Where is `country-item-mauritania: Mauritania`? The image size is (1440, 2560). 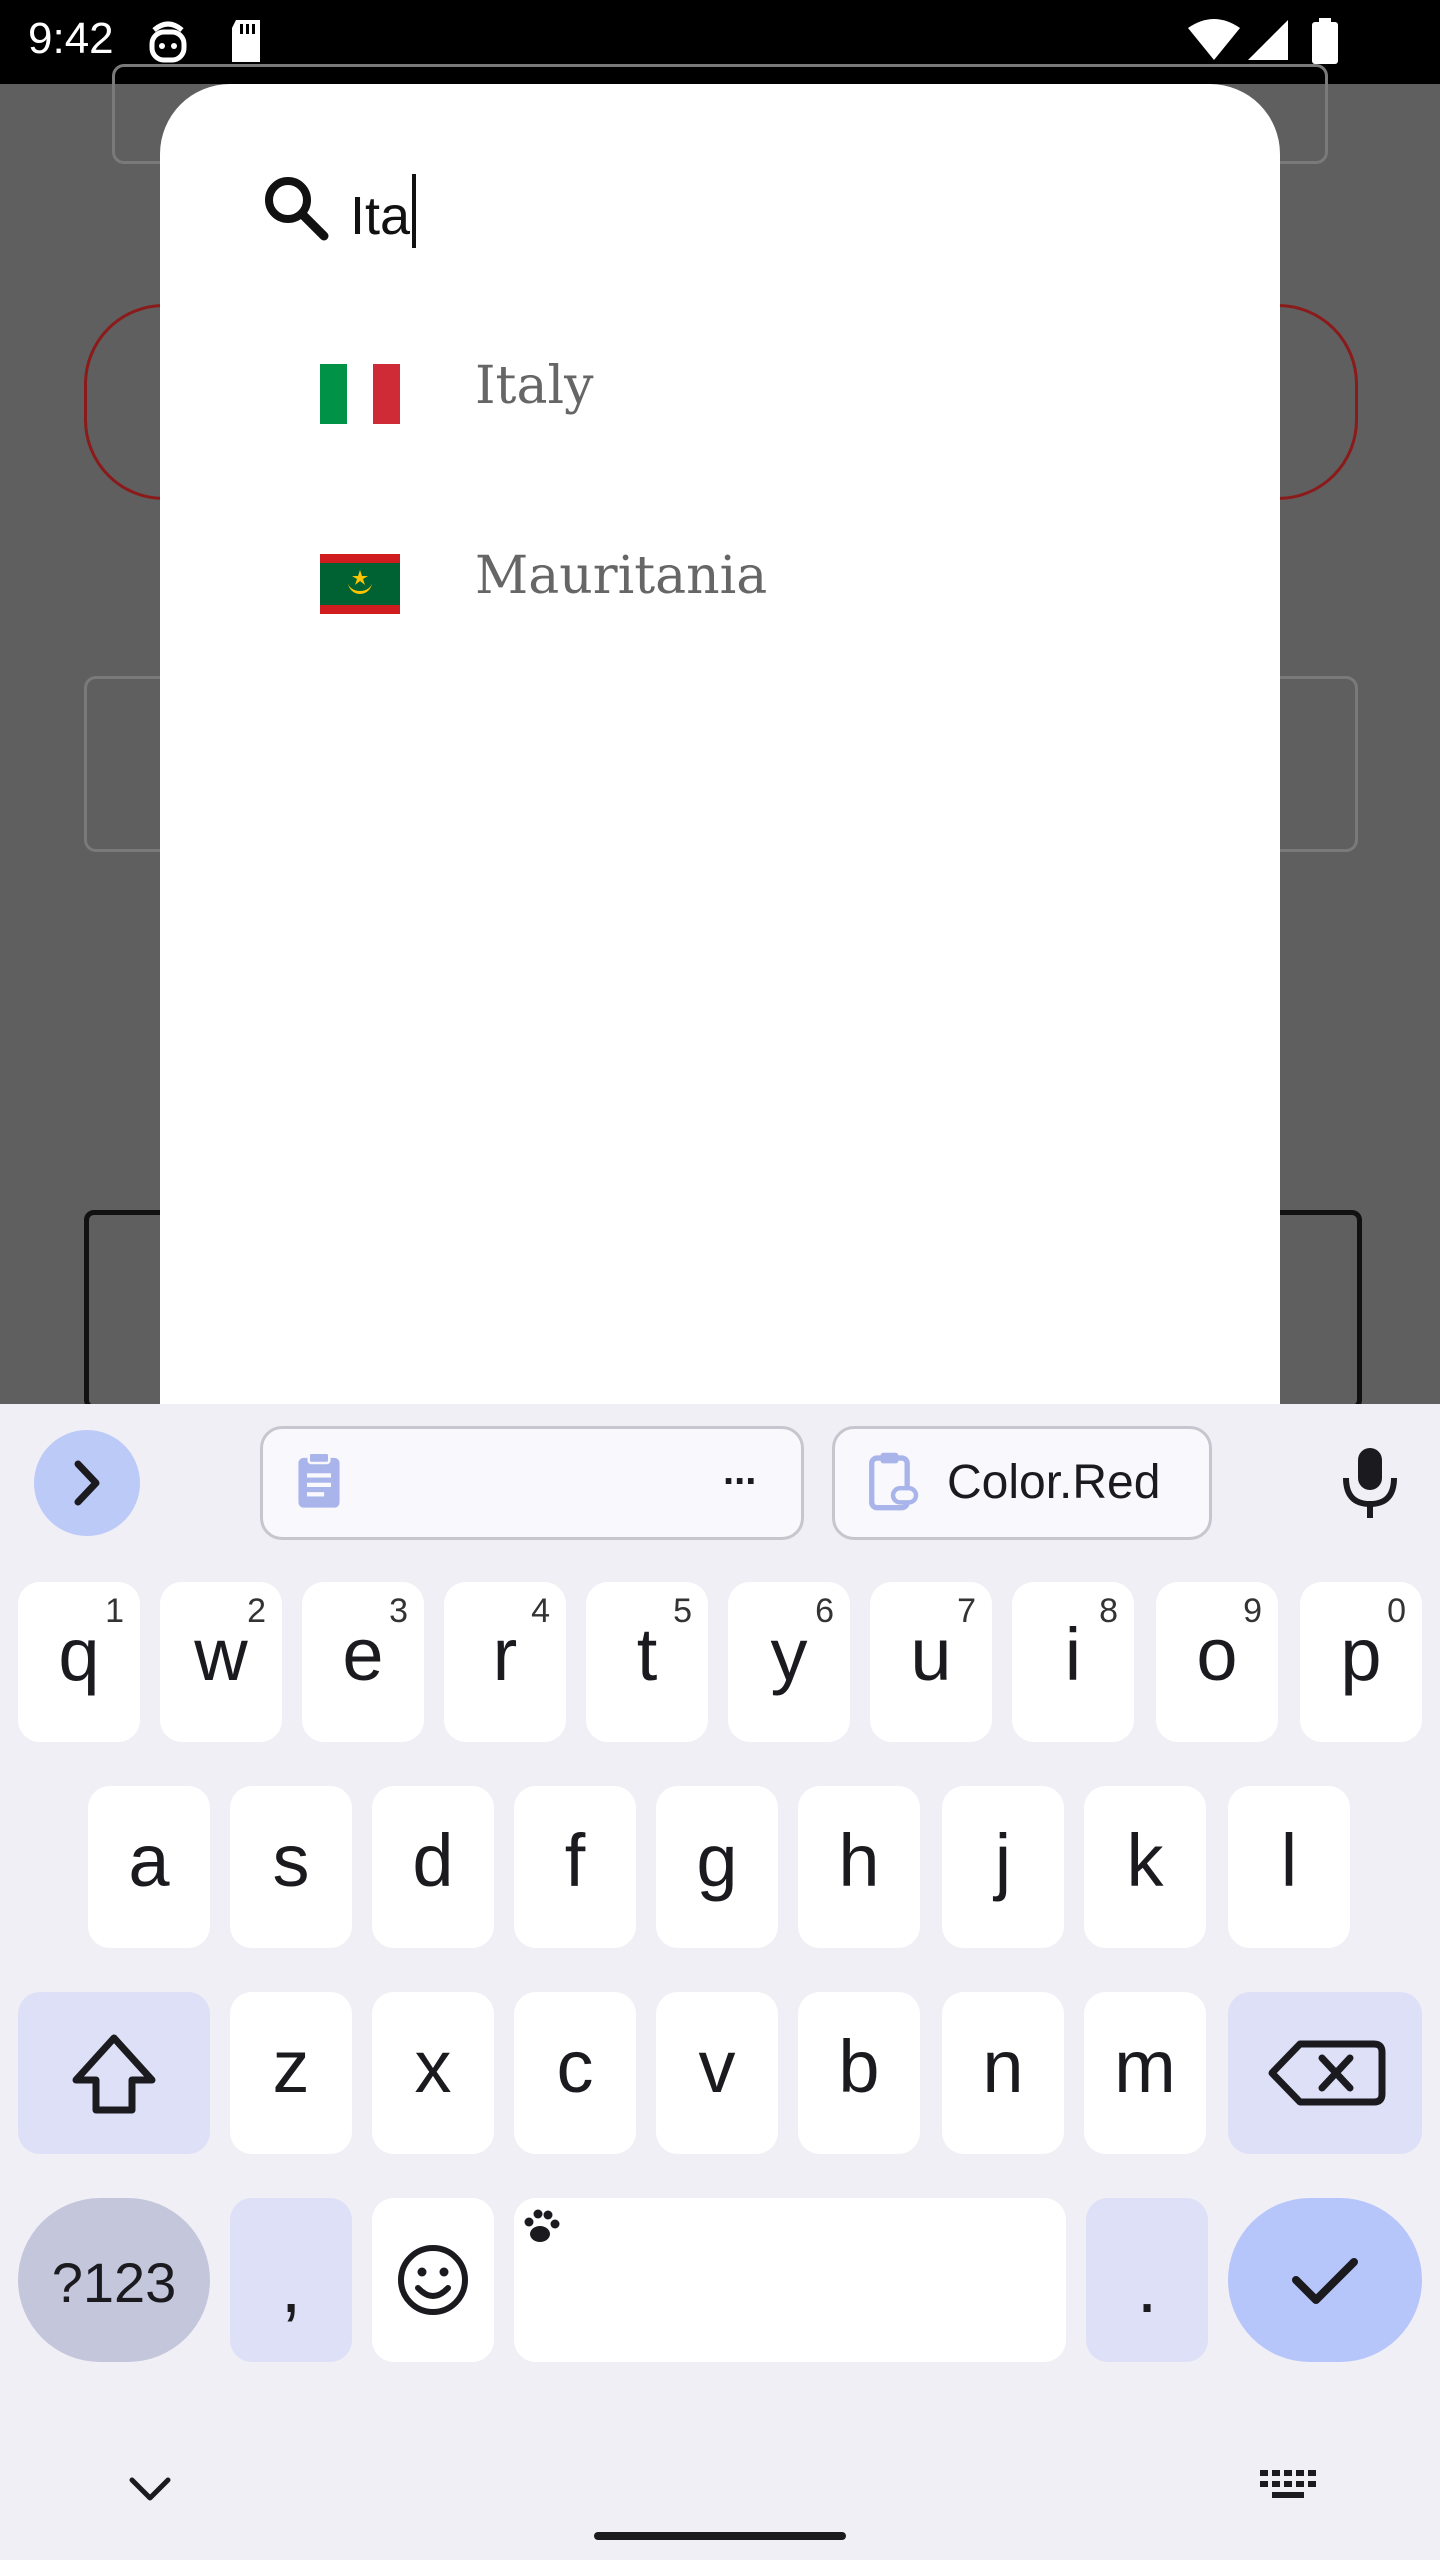
country-item-mauritania: Mauritania is located at coordinates (720, 584).